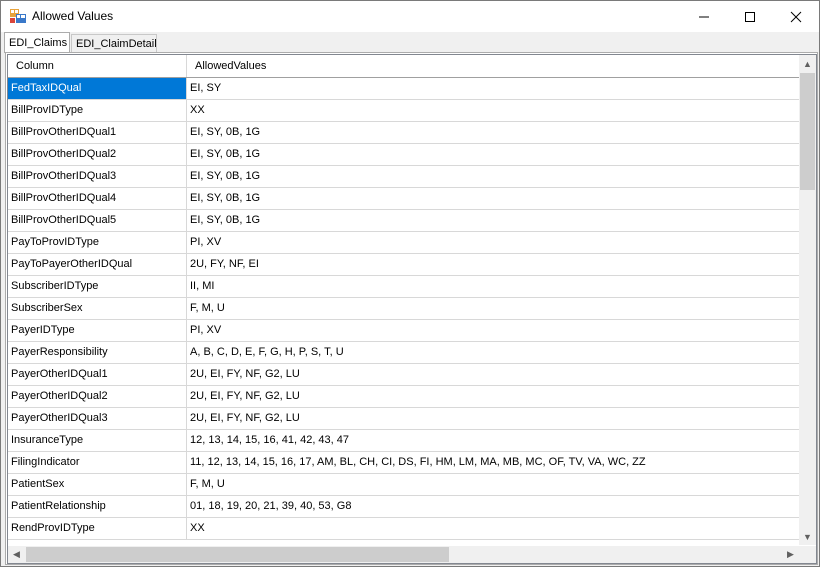 This screenshot has width=820, height=567. I want to click on close-icon, so click(796, 17).